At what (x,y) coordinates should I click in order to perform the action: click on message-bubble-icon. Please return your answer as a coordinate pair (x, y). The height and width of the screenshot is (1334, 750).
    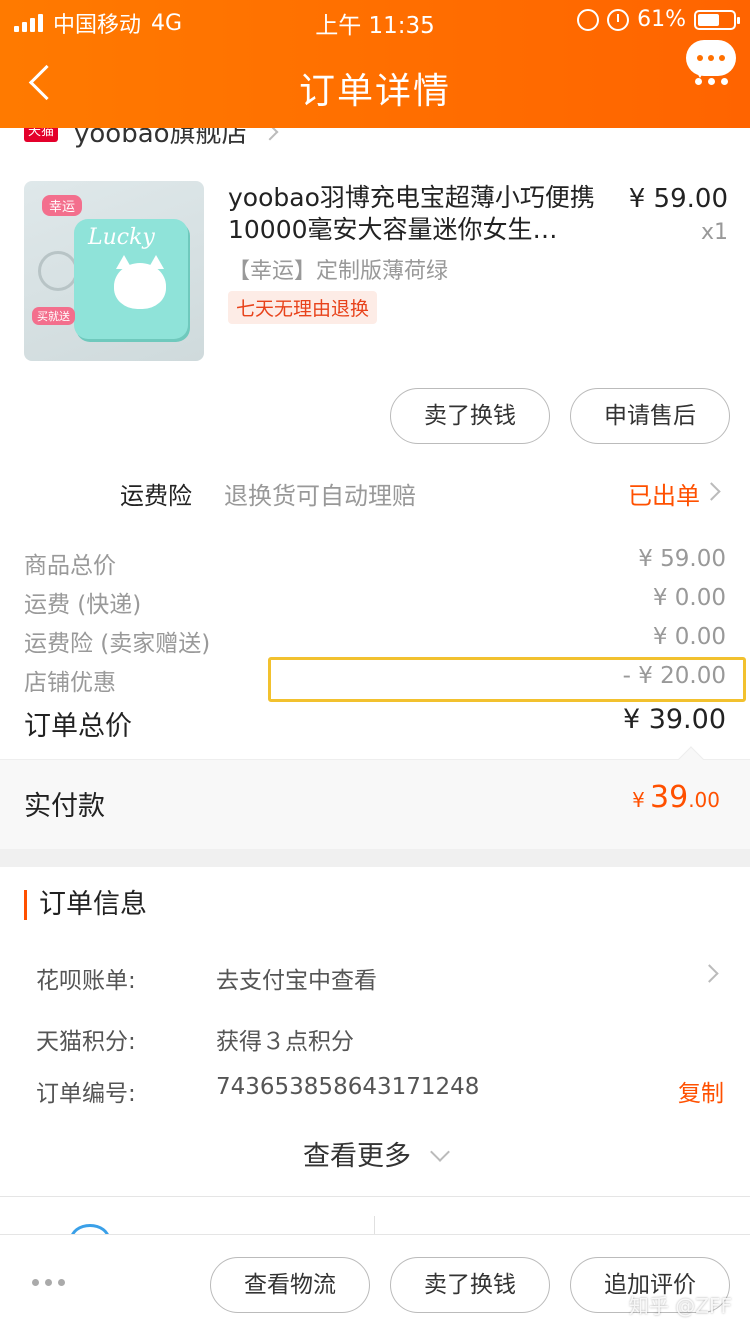
    Looking at the image, I should click on (711, 59).